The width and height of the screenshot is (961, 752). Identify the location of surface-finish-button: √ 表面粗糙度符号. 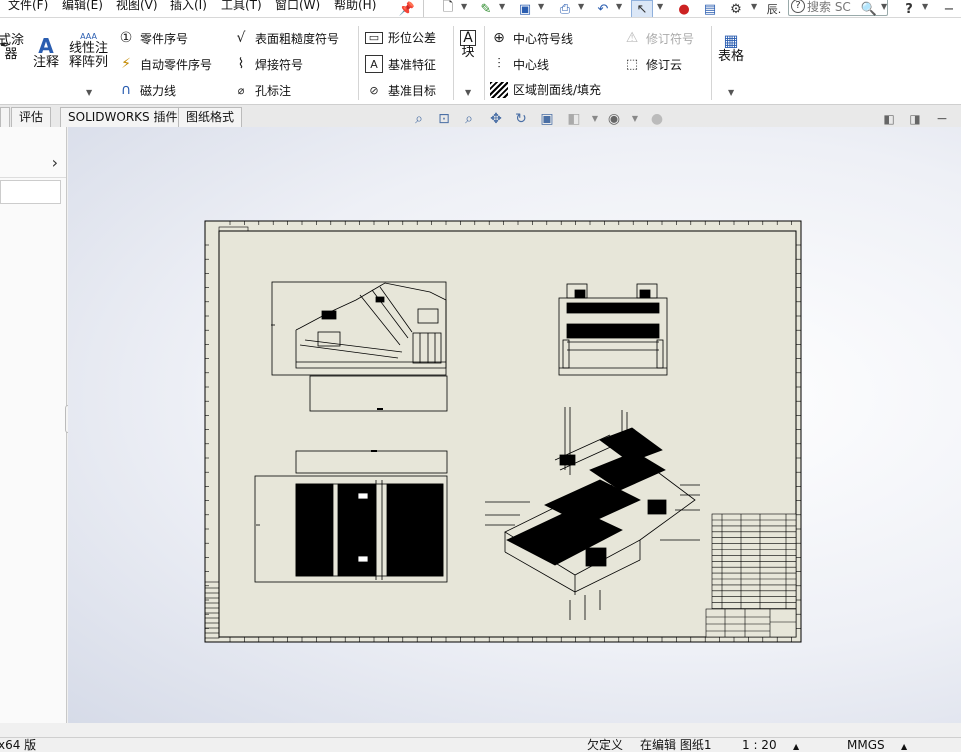
(285, 38).